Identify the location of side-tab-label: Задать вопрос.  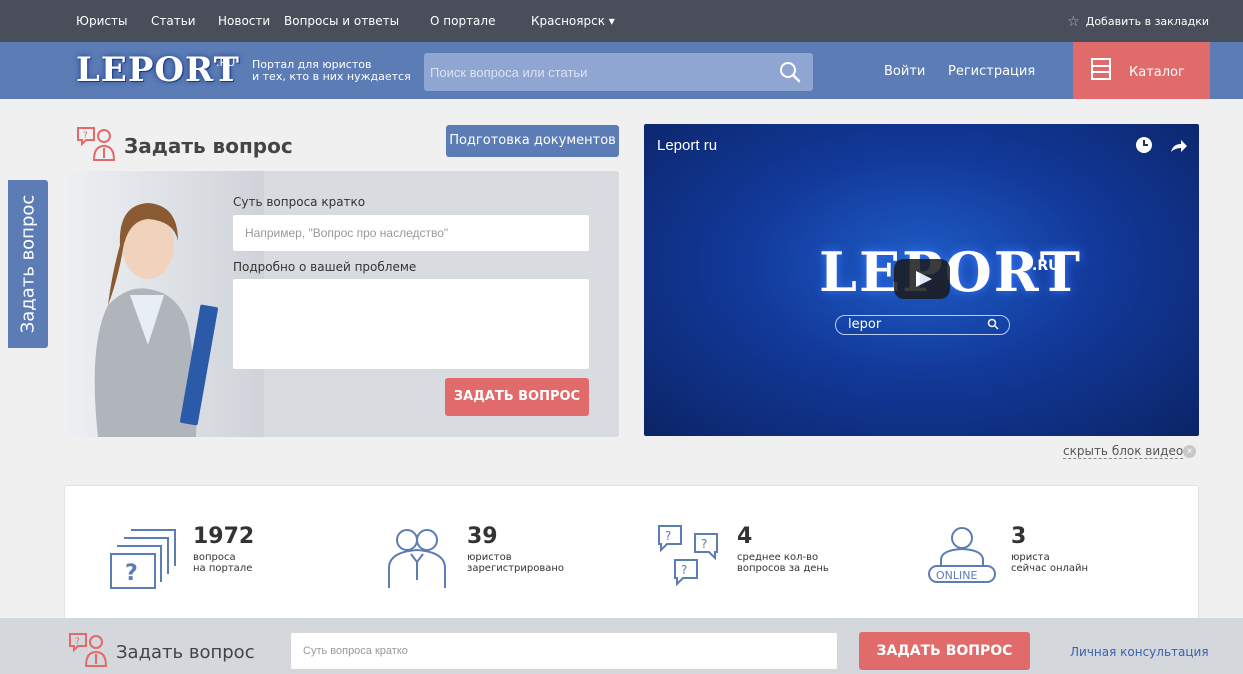
(28, 264).